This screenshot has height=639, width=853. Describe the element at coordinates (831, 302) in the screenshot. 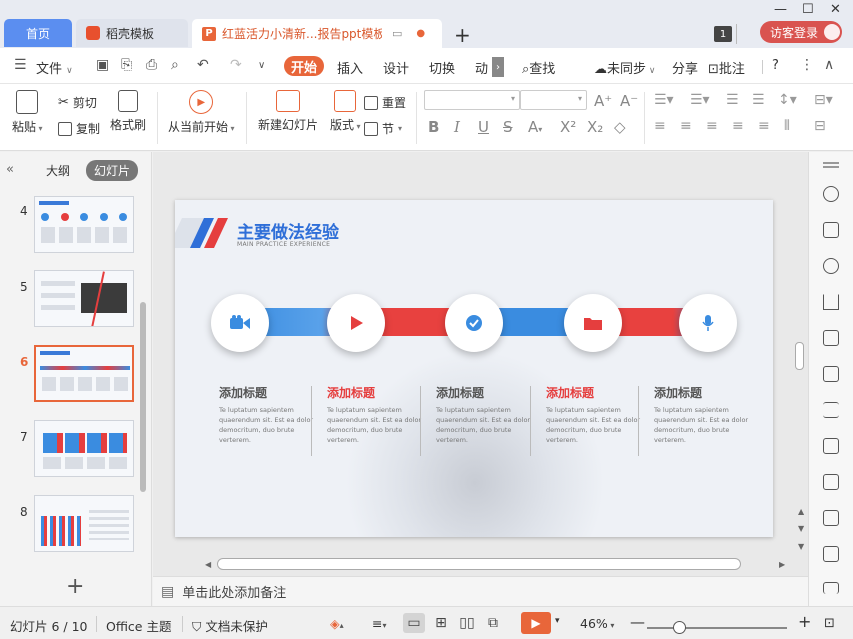

I see `animation-icon` at that location.